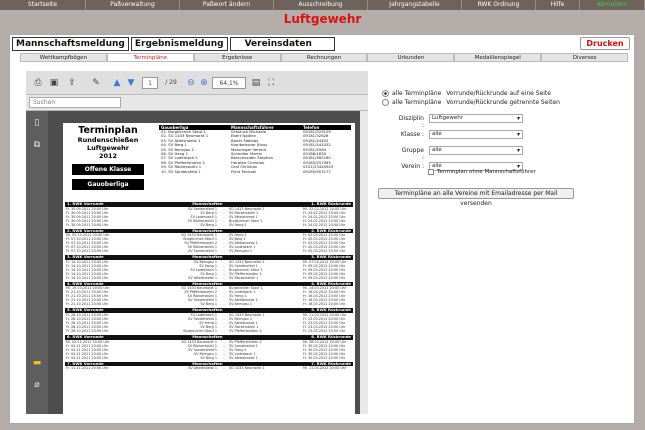 The width and height of the screenshot is (645, 430). I want to click on subtab-urkunden: Urkunden, so click(411, 57).